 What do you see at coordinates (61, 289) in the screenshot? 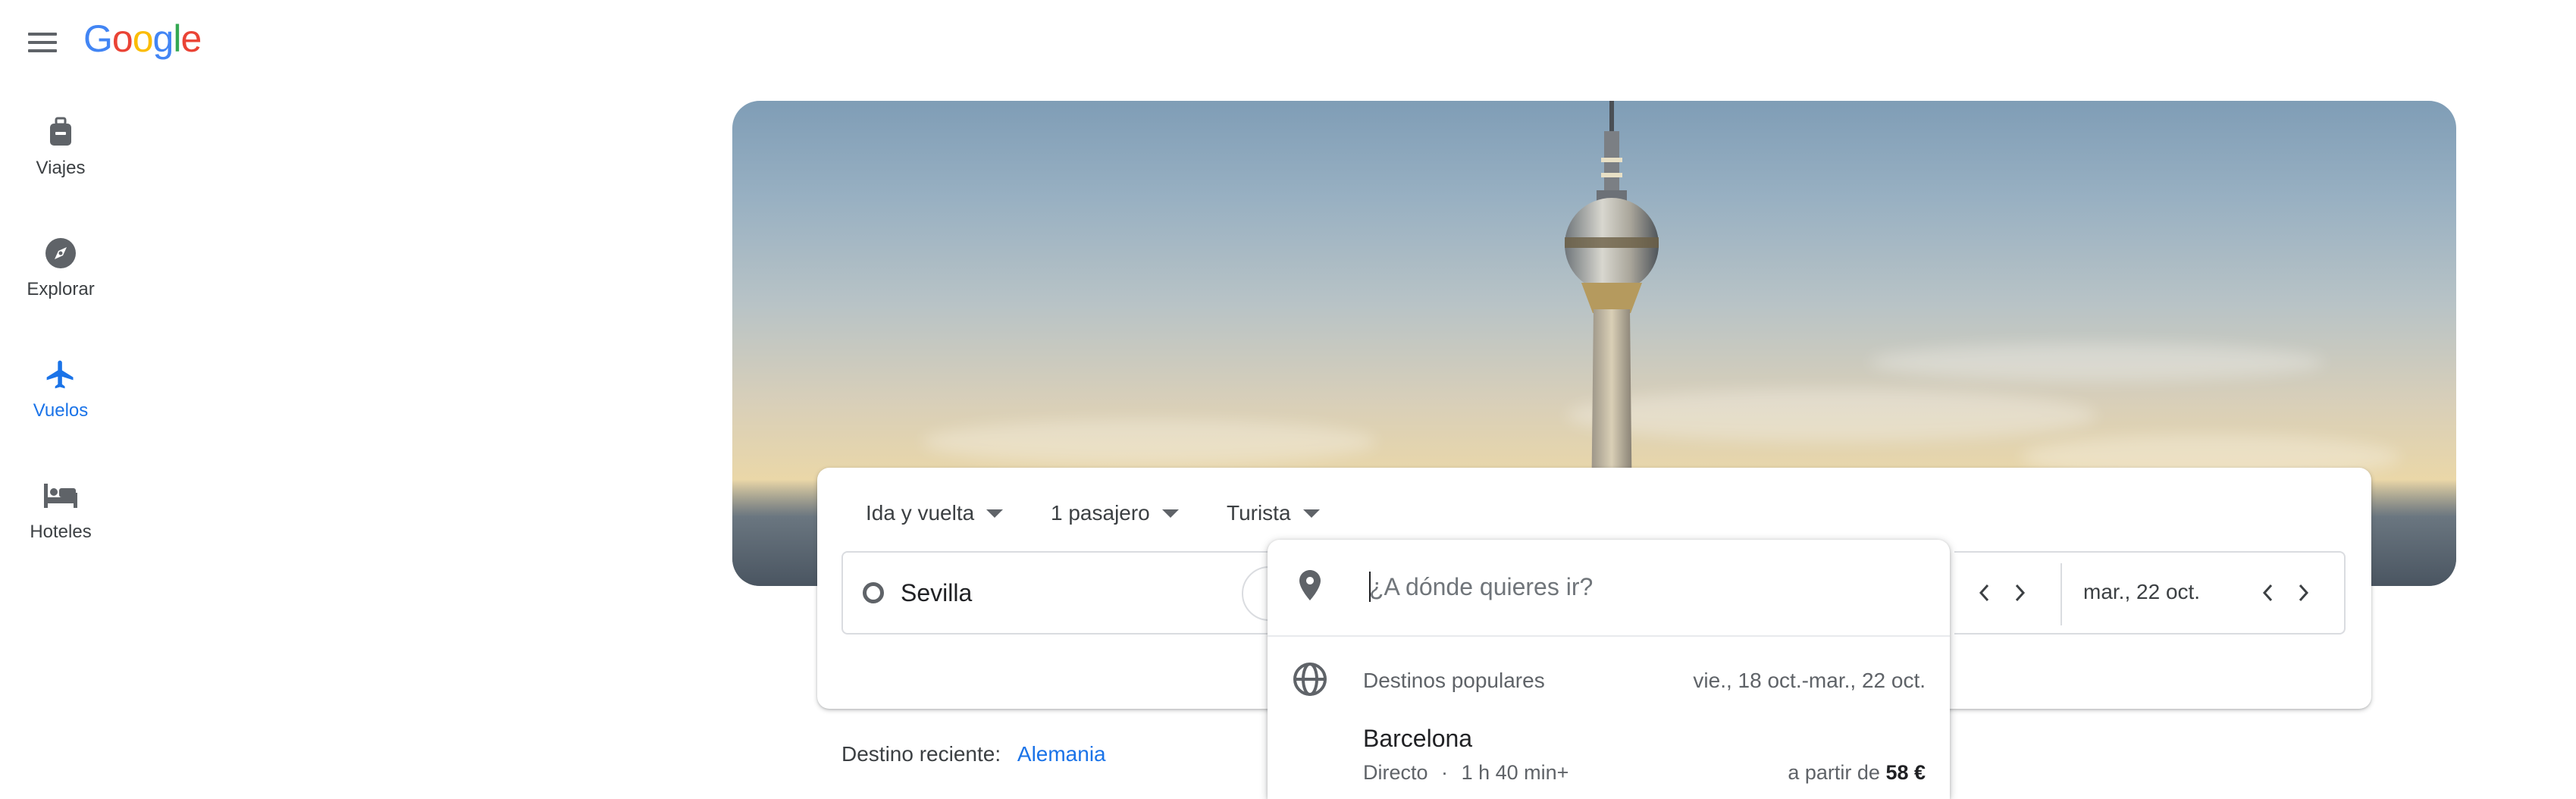
I see `nav-item-label: Explorar` at bounding box center [61, 289].